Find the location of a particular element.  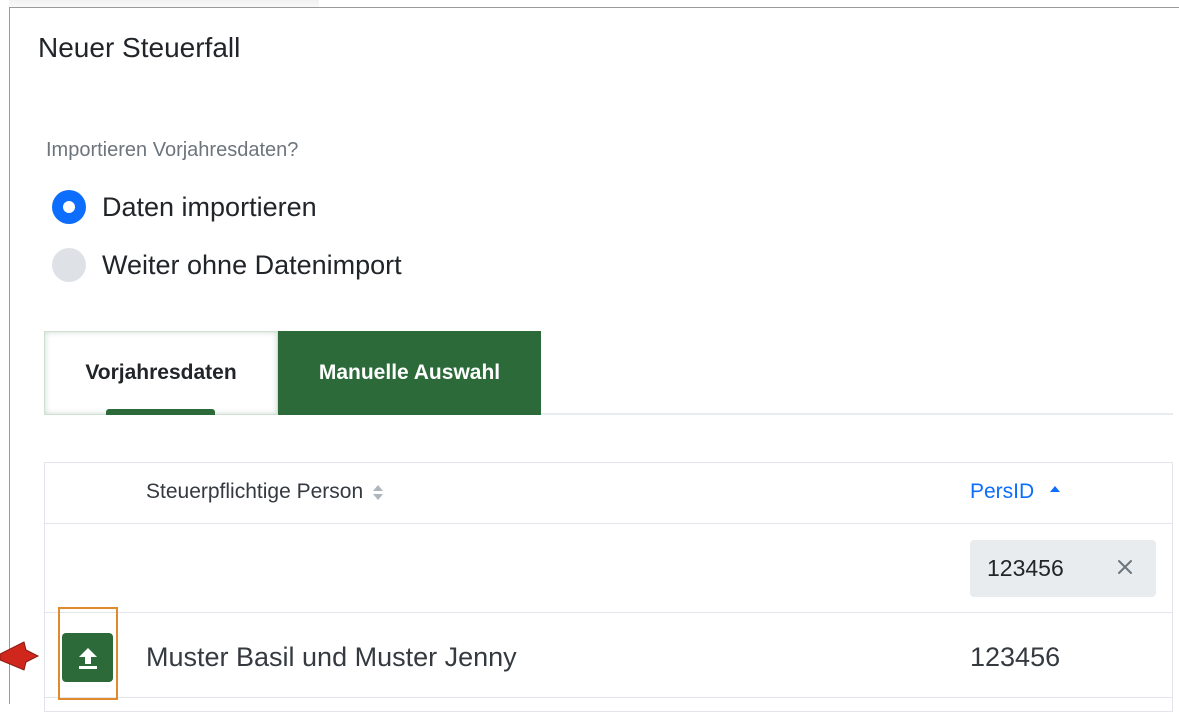

column-header-persid-label: PersID is located at coordinates (1002, 491).